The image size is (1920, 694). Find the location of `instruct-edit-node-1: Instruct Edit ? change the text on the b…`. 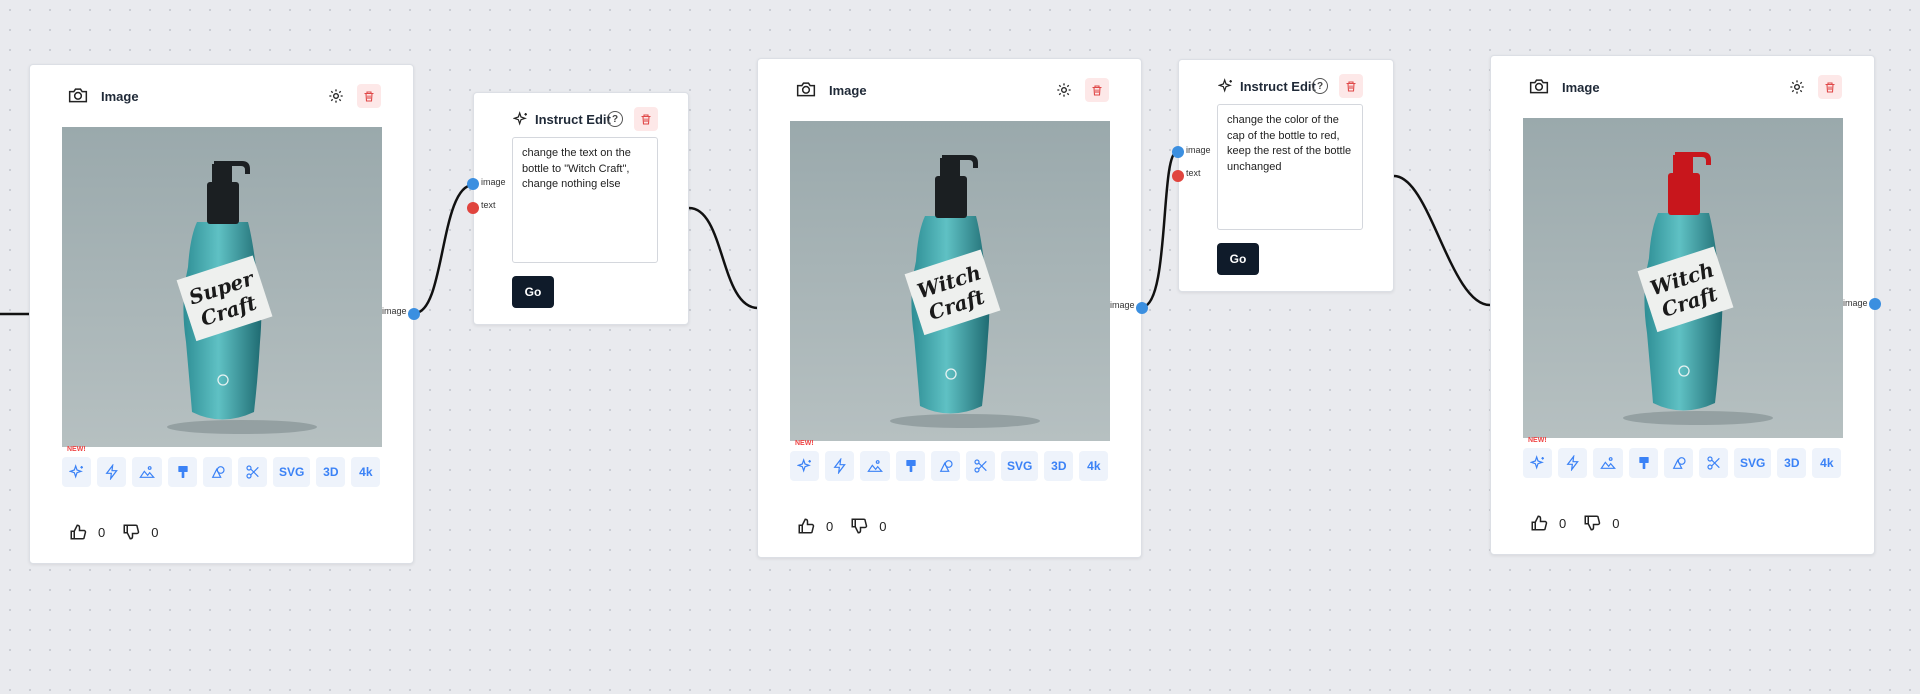

instruct-edit-node-1: Instruct Edit ? change the text on the b… is located at coordinates (581, 208).